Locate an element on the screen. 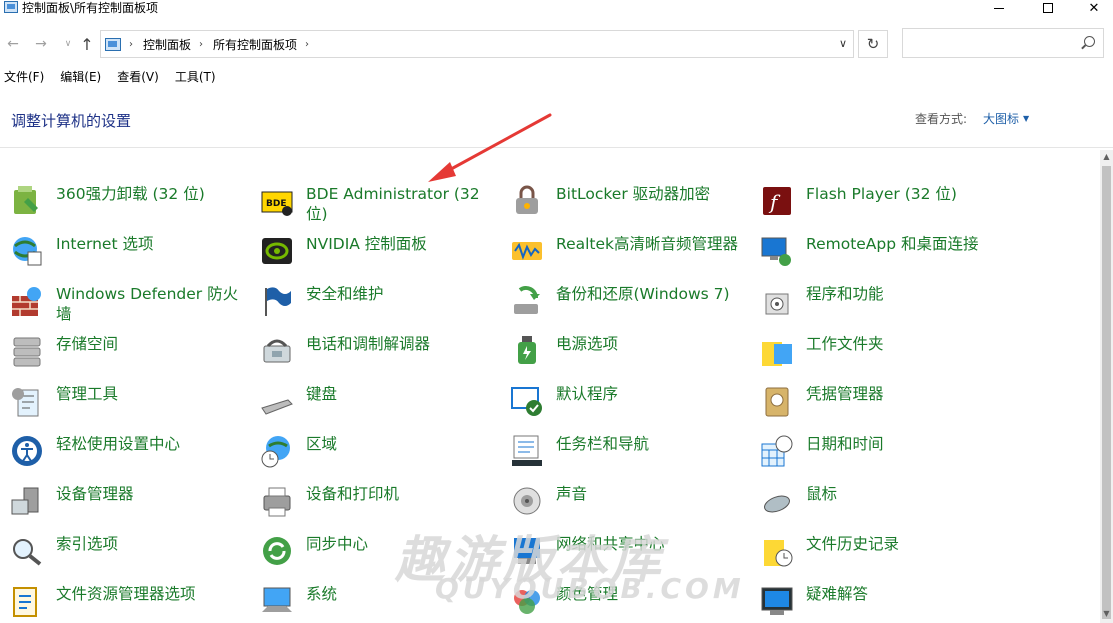 The width and height of the screenshot is (1113, 623). control-panel-item: 360强力卸载 (32 位) is located at coordinates (120, 200).